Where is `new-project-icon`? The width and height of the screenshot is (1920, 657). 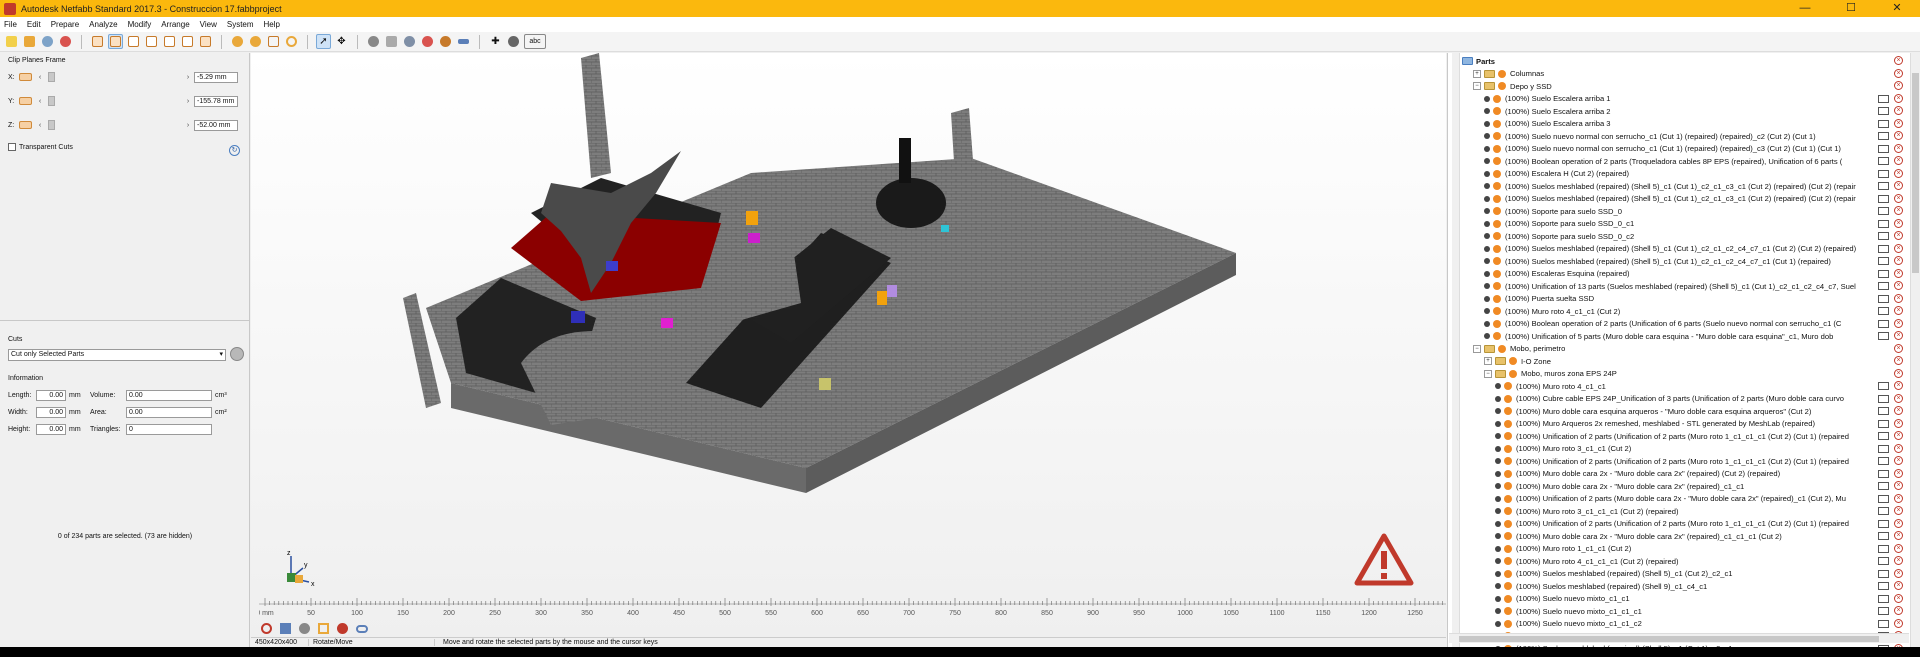
new-project-icon is located at coordinates (11, 41).